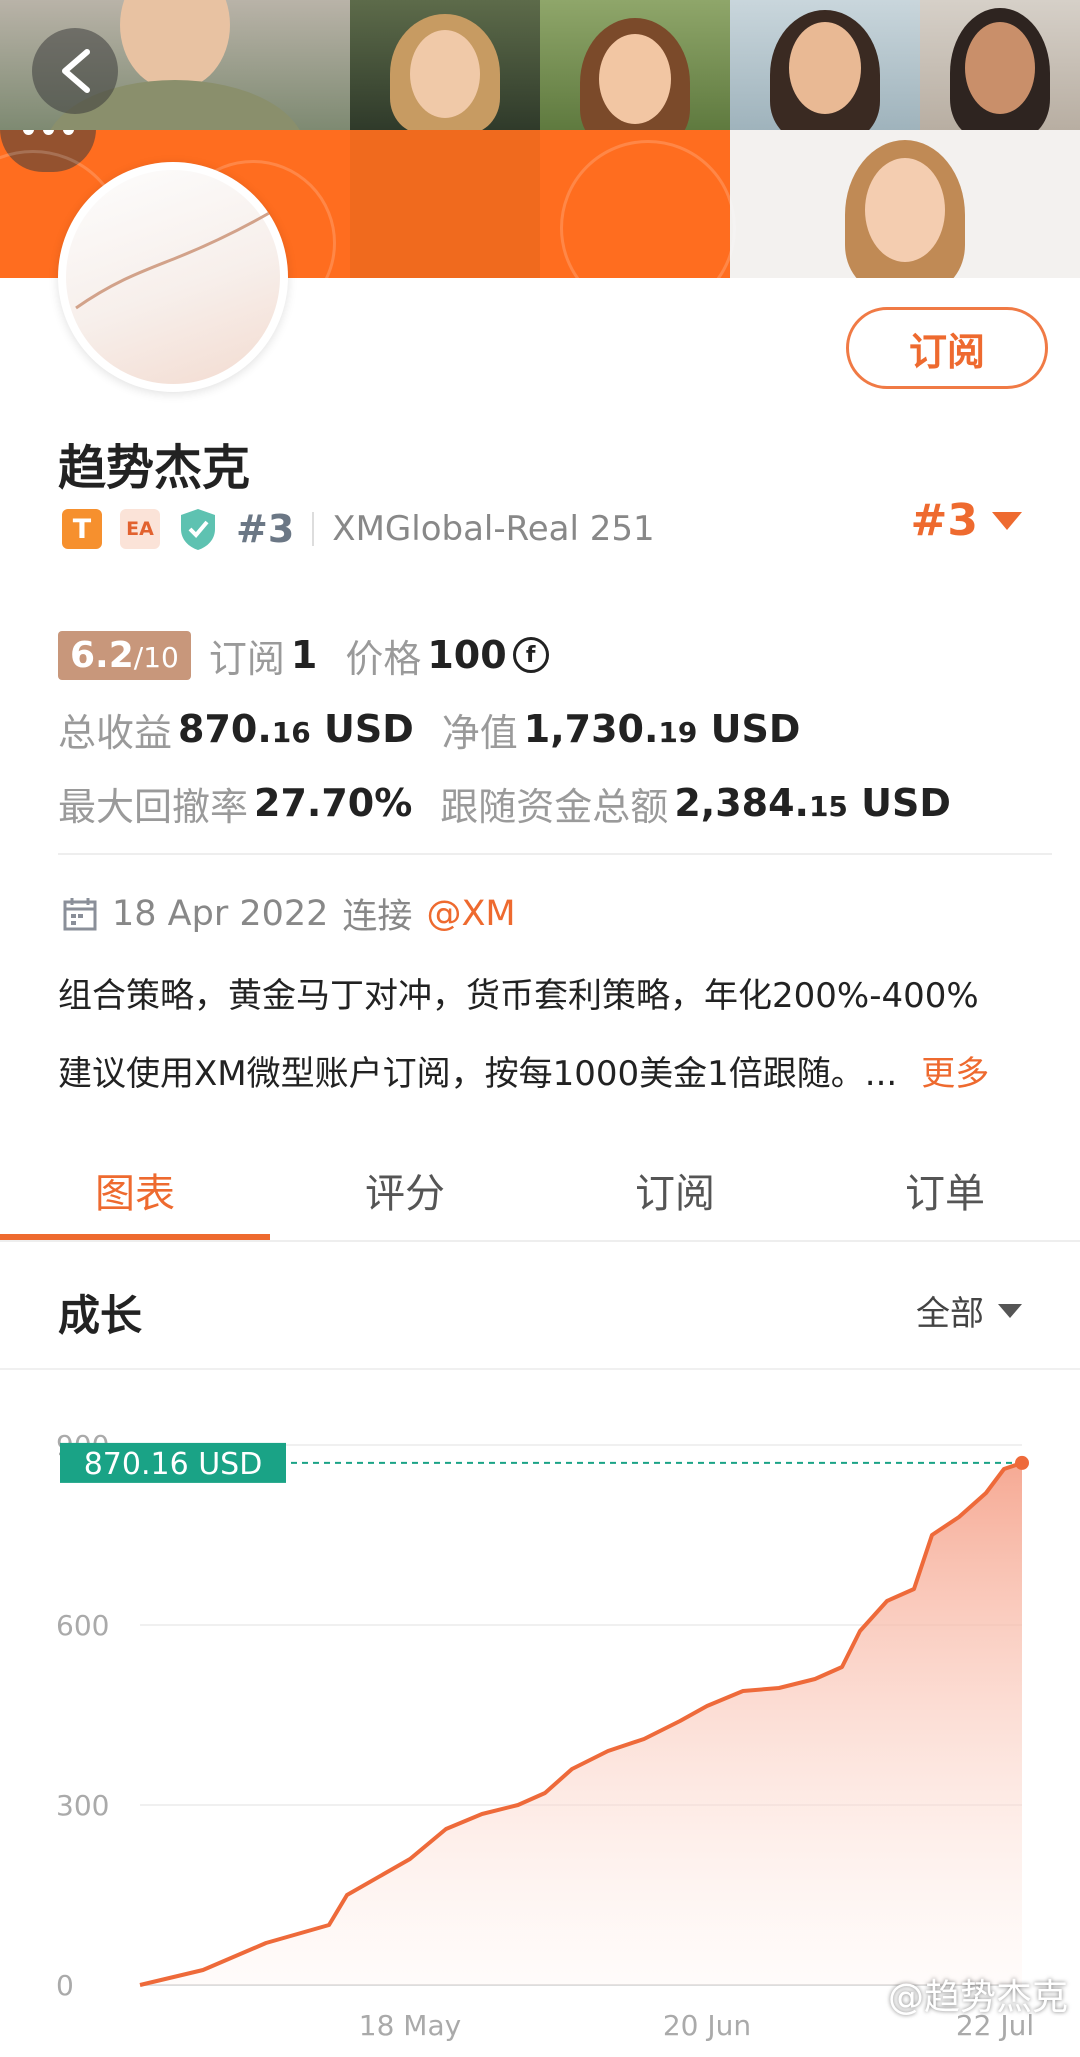  Describe the element at coordinates (950, 1314) in the screenshot. I see `period-label: 全部` at that location.